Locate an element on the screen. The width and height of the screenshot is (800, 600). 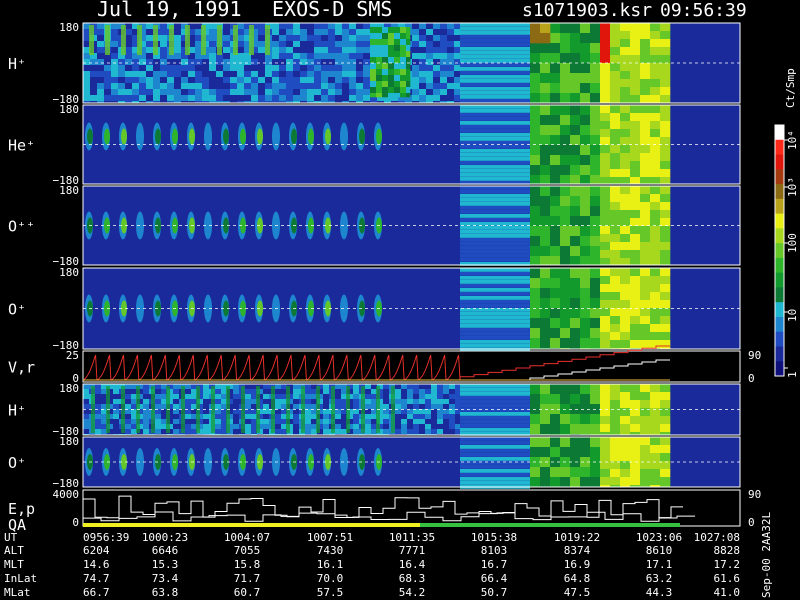
footer-row-label: MLT is located at coordinates (14, 564).